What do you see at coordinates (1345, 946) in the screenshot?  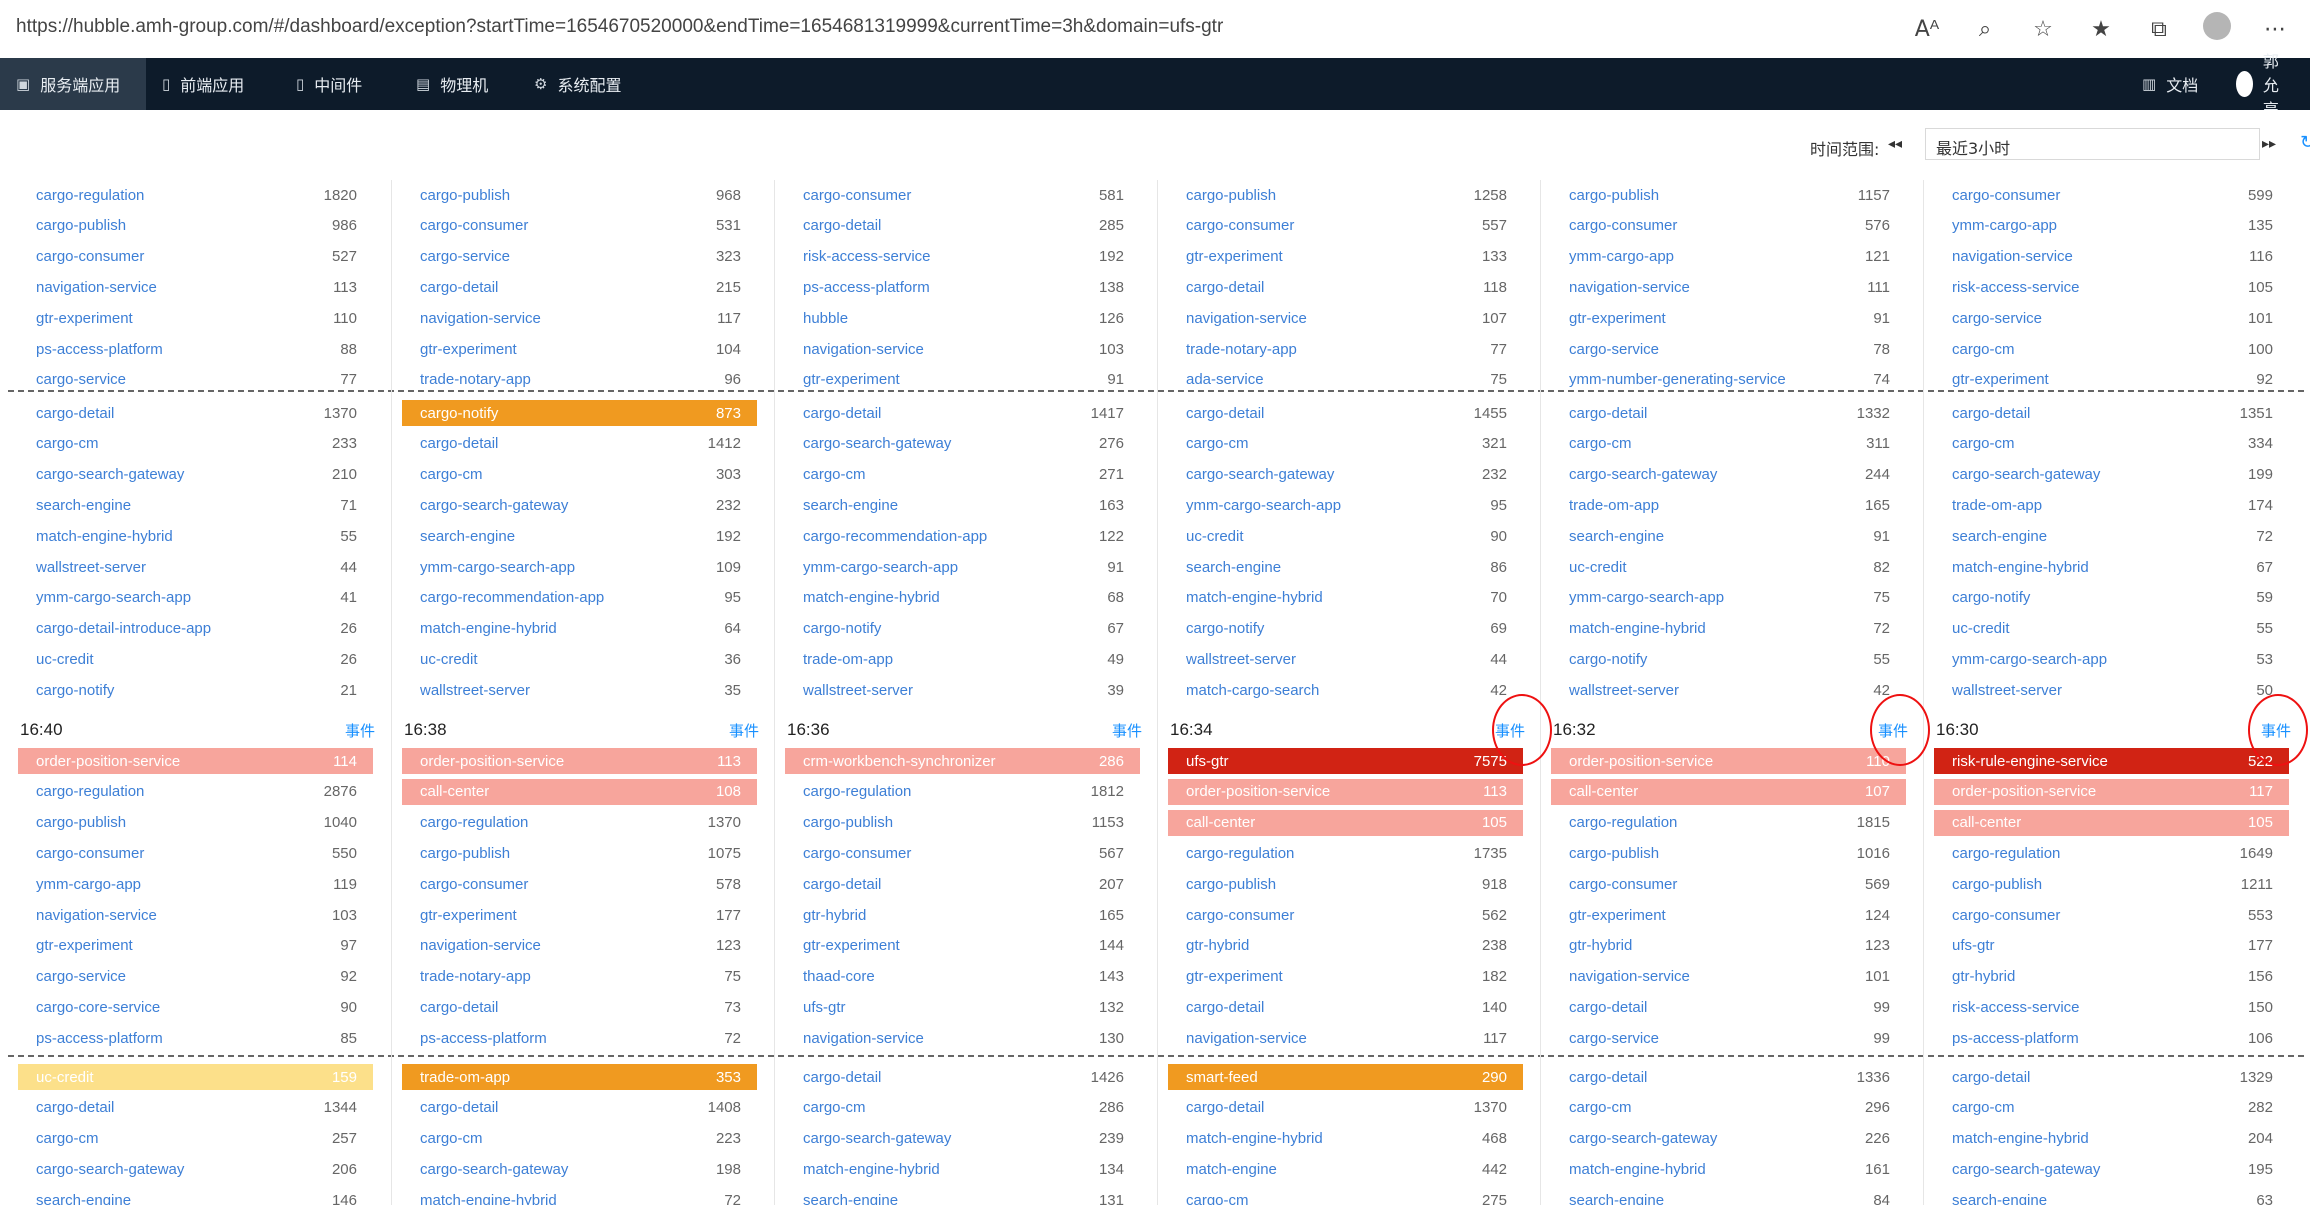 I see `service-row: gtr-hybrid 238` at bounding box center [1345, 946].